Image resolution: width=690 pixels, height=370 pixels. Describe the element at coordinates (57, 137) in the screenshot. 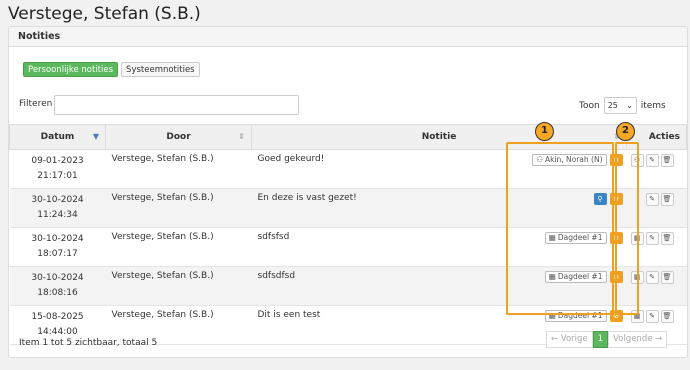

I see `column-header-datum: Datum ▼` at that location.